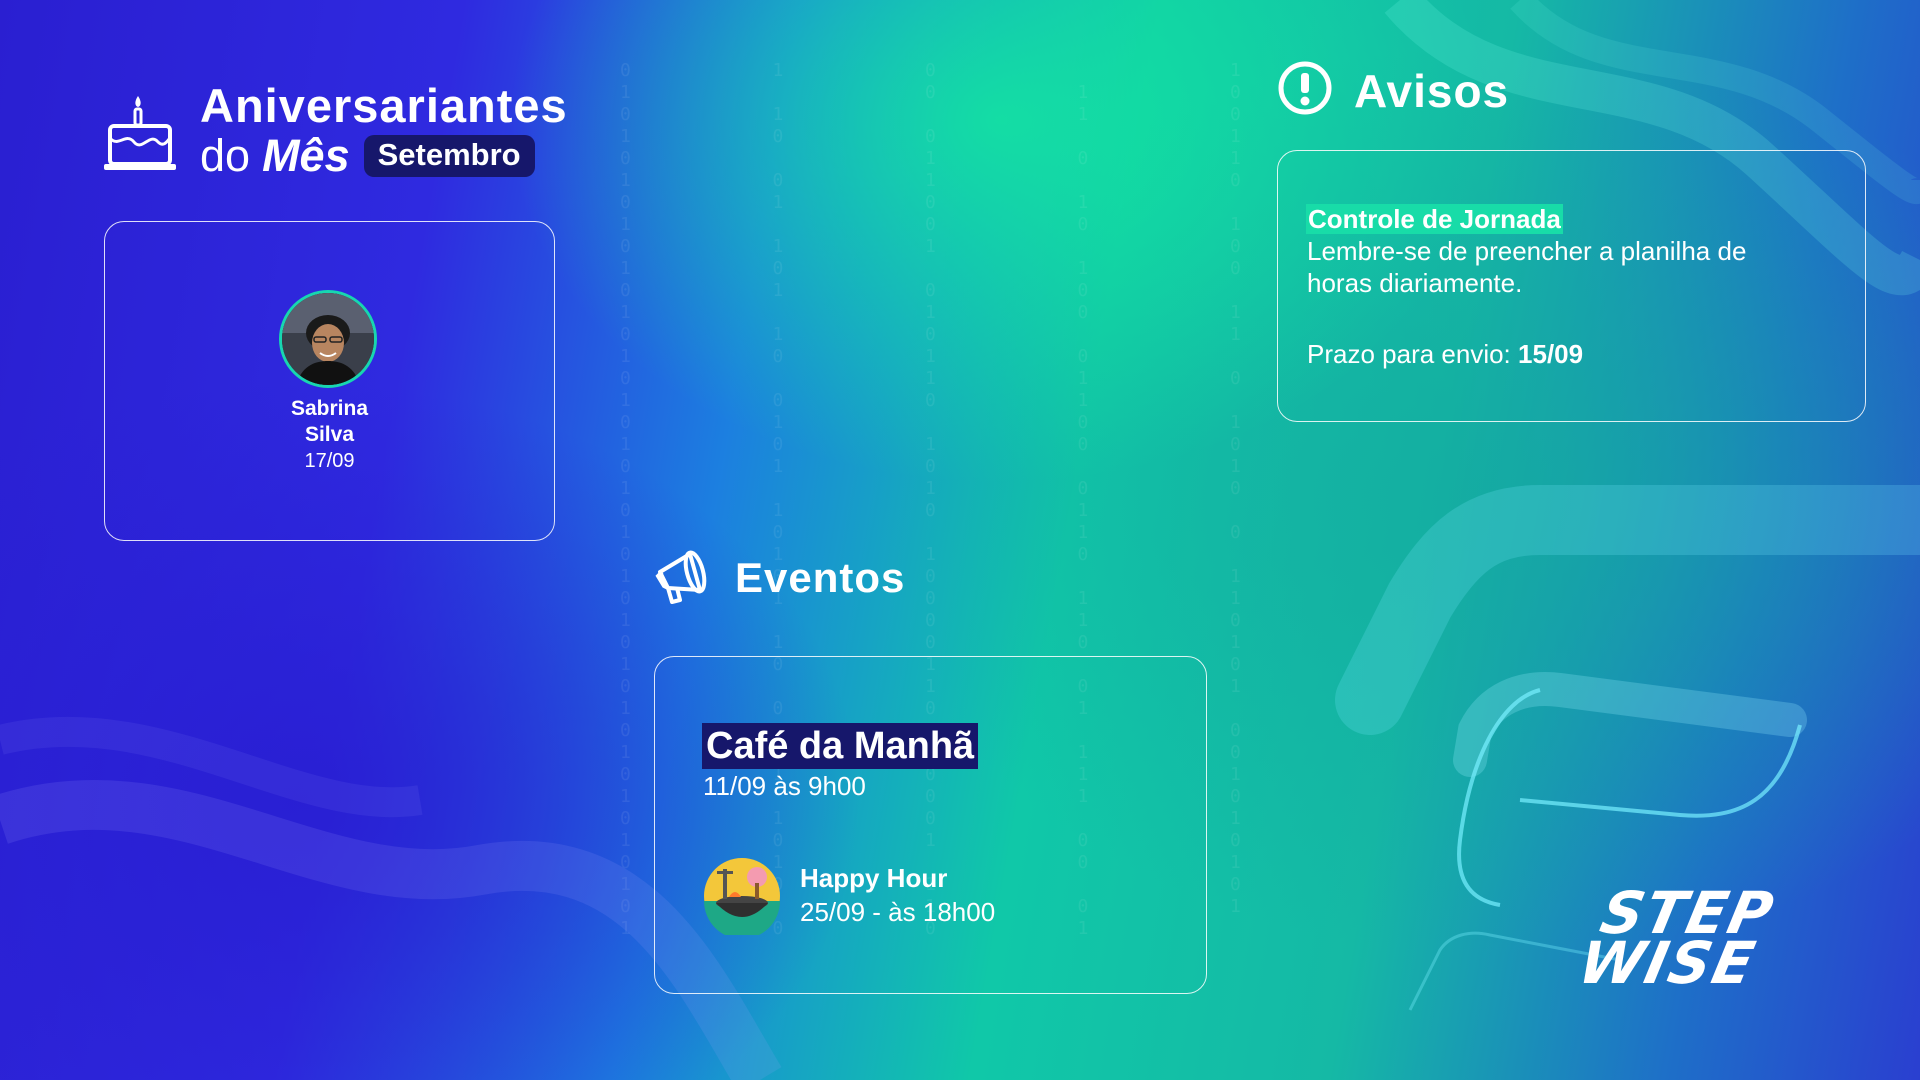 The width and height of the screenshot is (1920, 1080). What do you see at coordinates (225, 155) in the screenshot?
I see `title-do: do` at bounding box center [225, 155].